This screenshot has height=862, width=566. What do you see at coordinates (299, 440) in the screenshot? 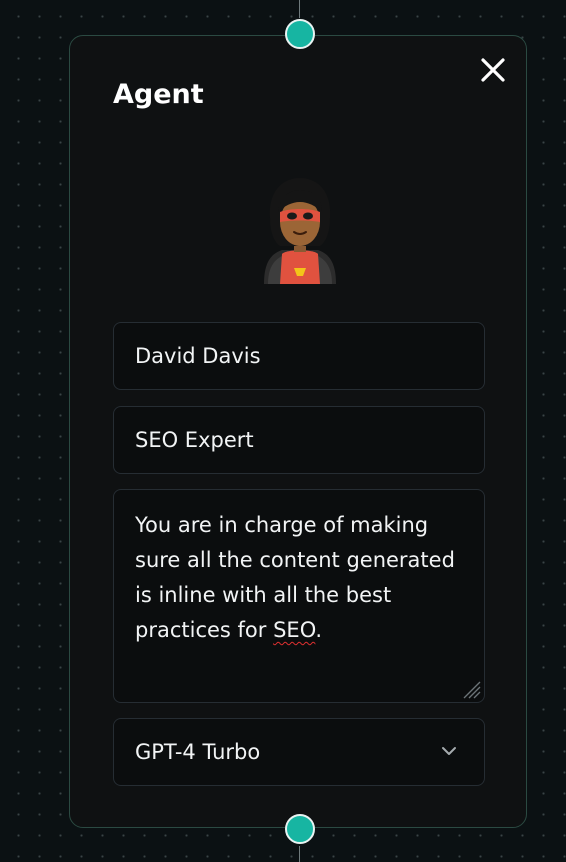
I see `agent-role-input: SEO Expert` at bounding box center [299, 440].